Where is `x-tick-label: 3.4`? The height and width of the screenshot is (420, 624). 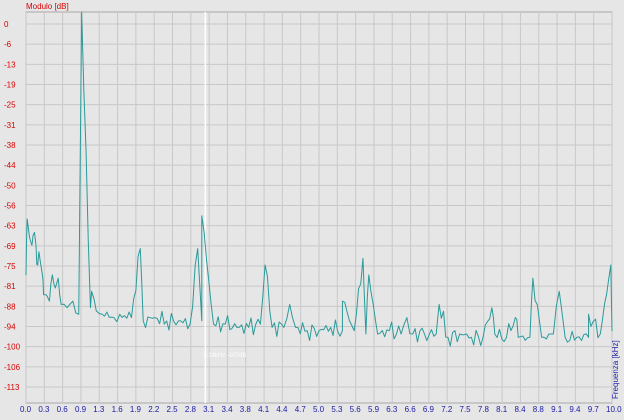 x-tick-label: 3.4 is located at coordinates (227, 409).